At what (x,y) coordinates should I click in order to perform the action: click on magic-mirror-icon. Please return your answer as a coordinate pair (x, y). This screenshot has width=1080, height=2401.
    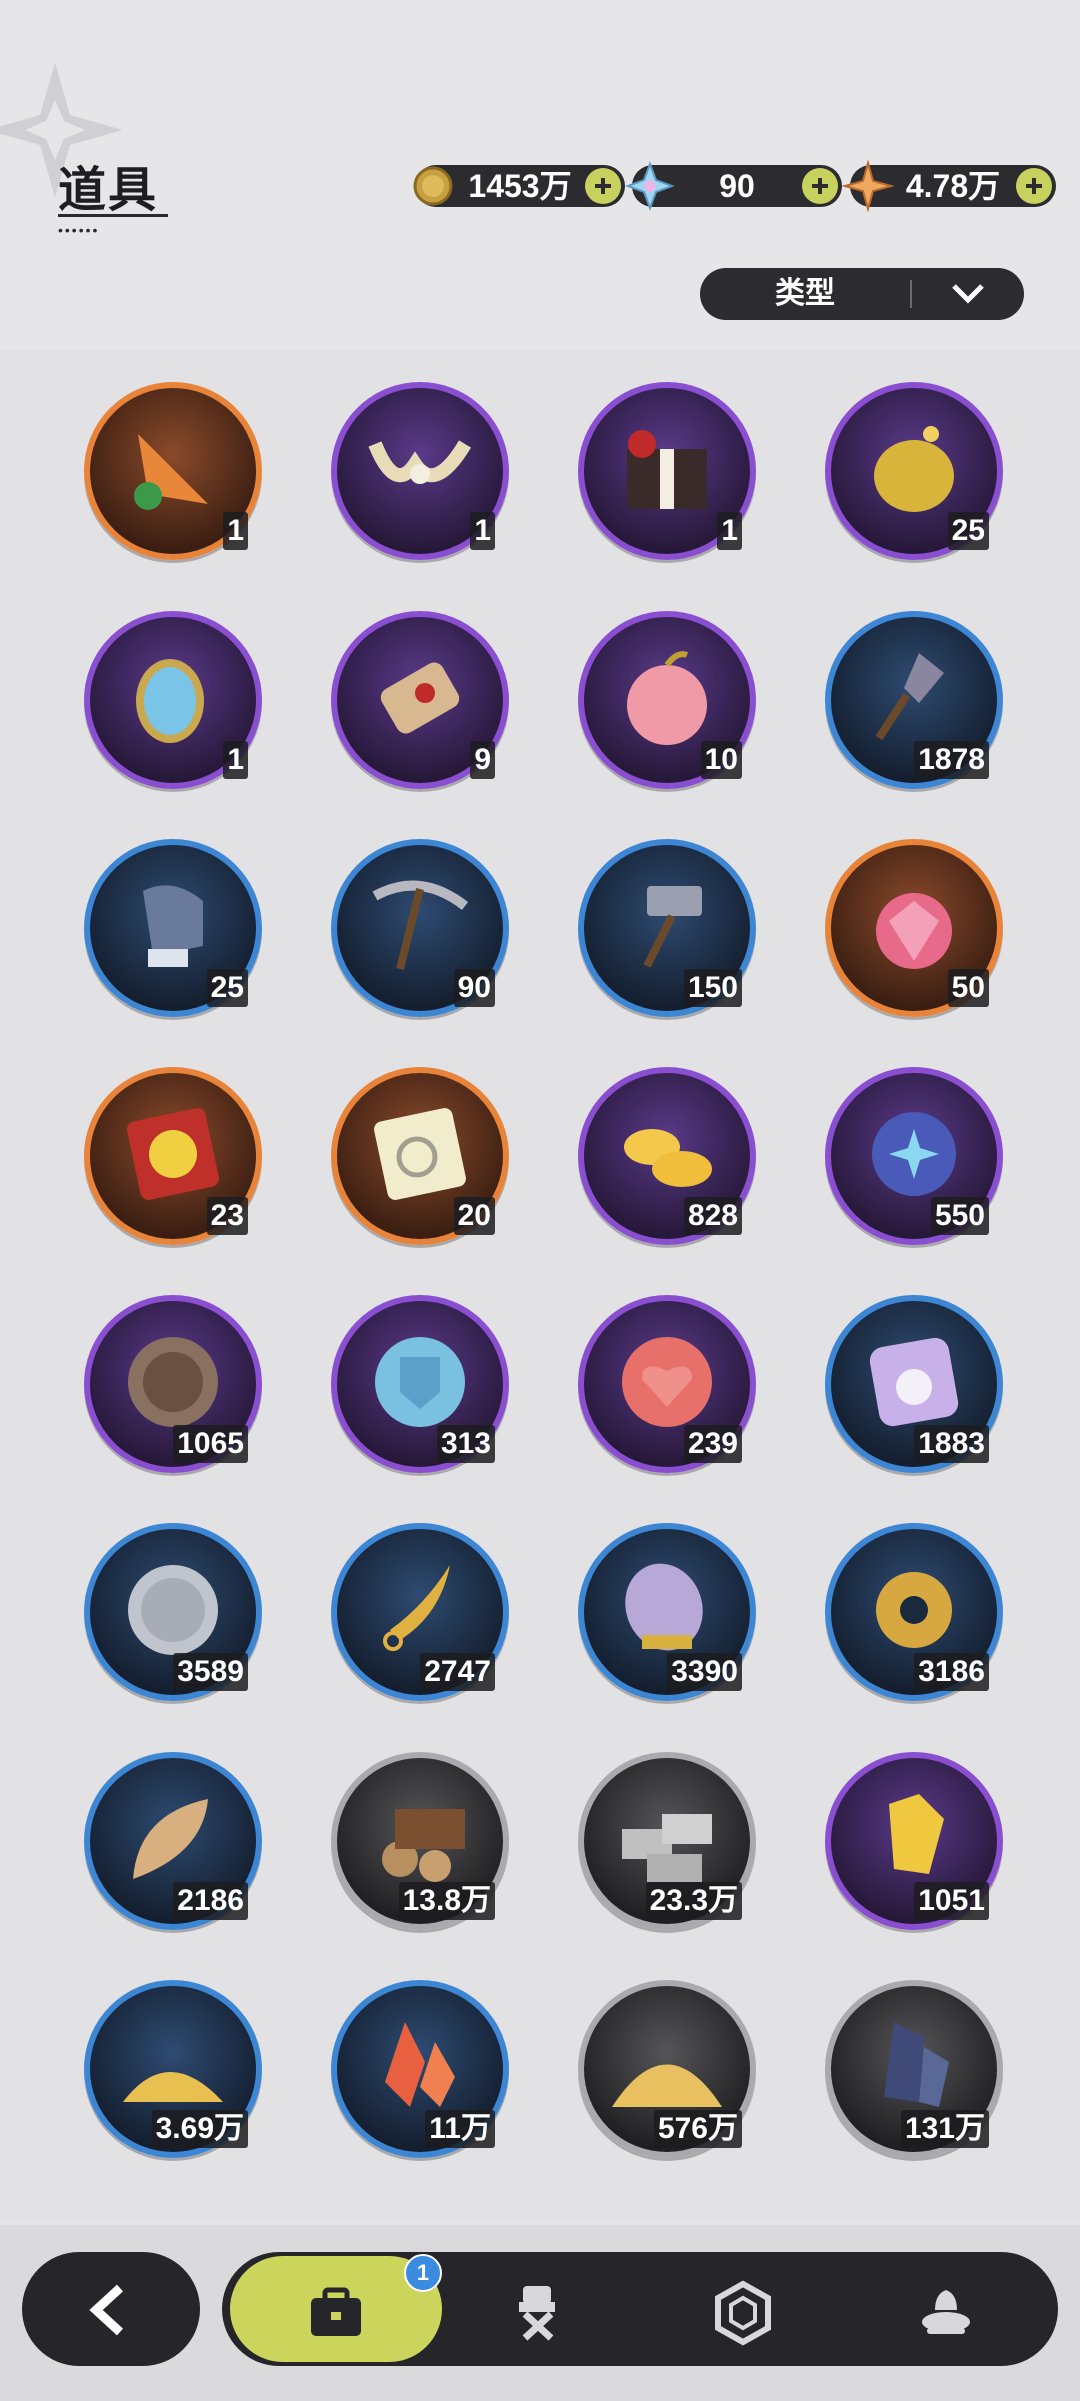
    Looking at the image, I should click on (170, 701).